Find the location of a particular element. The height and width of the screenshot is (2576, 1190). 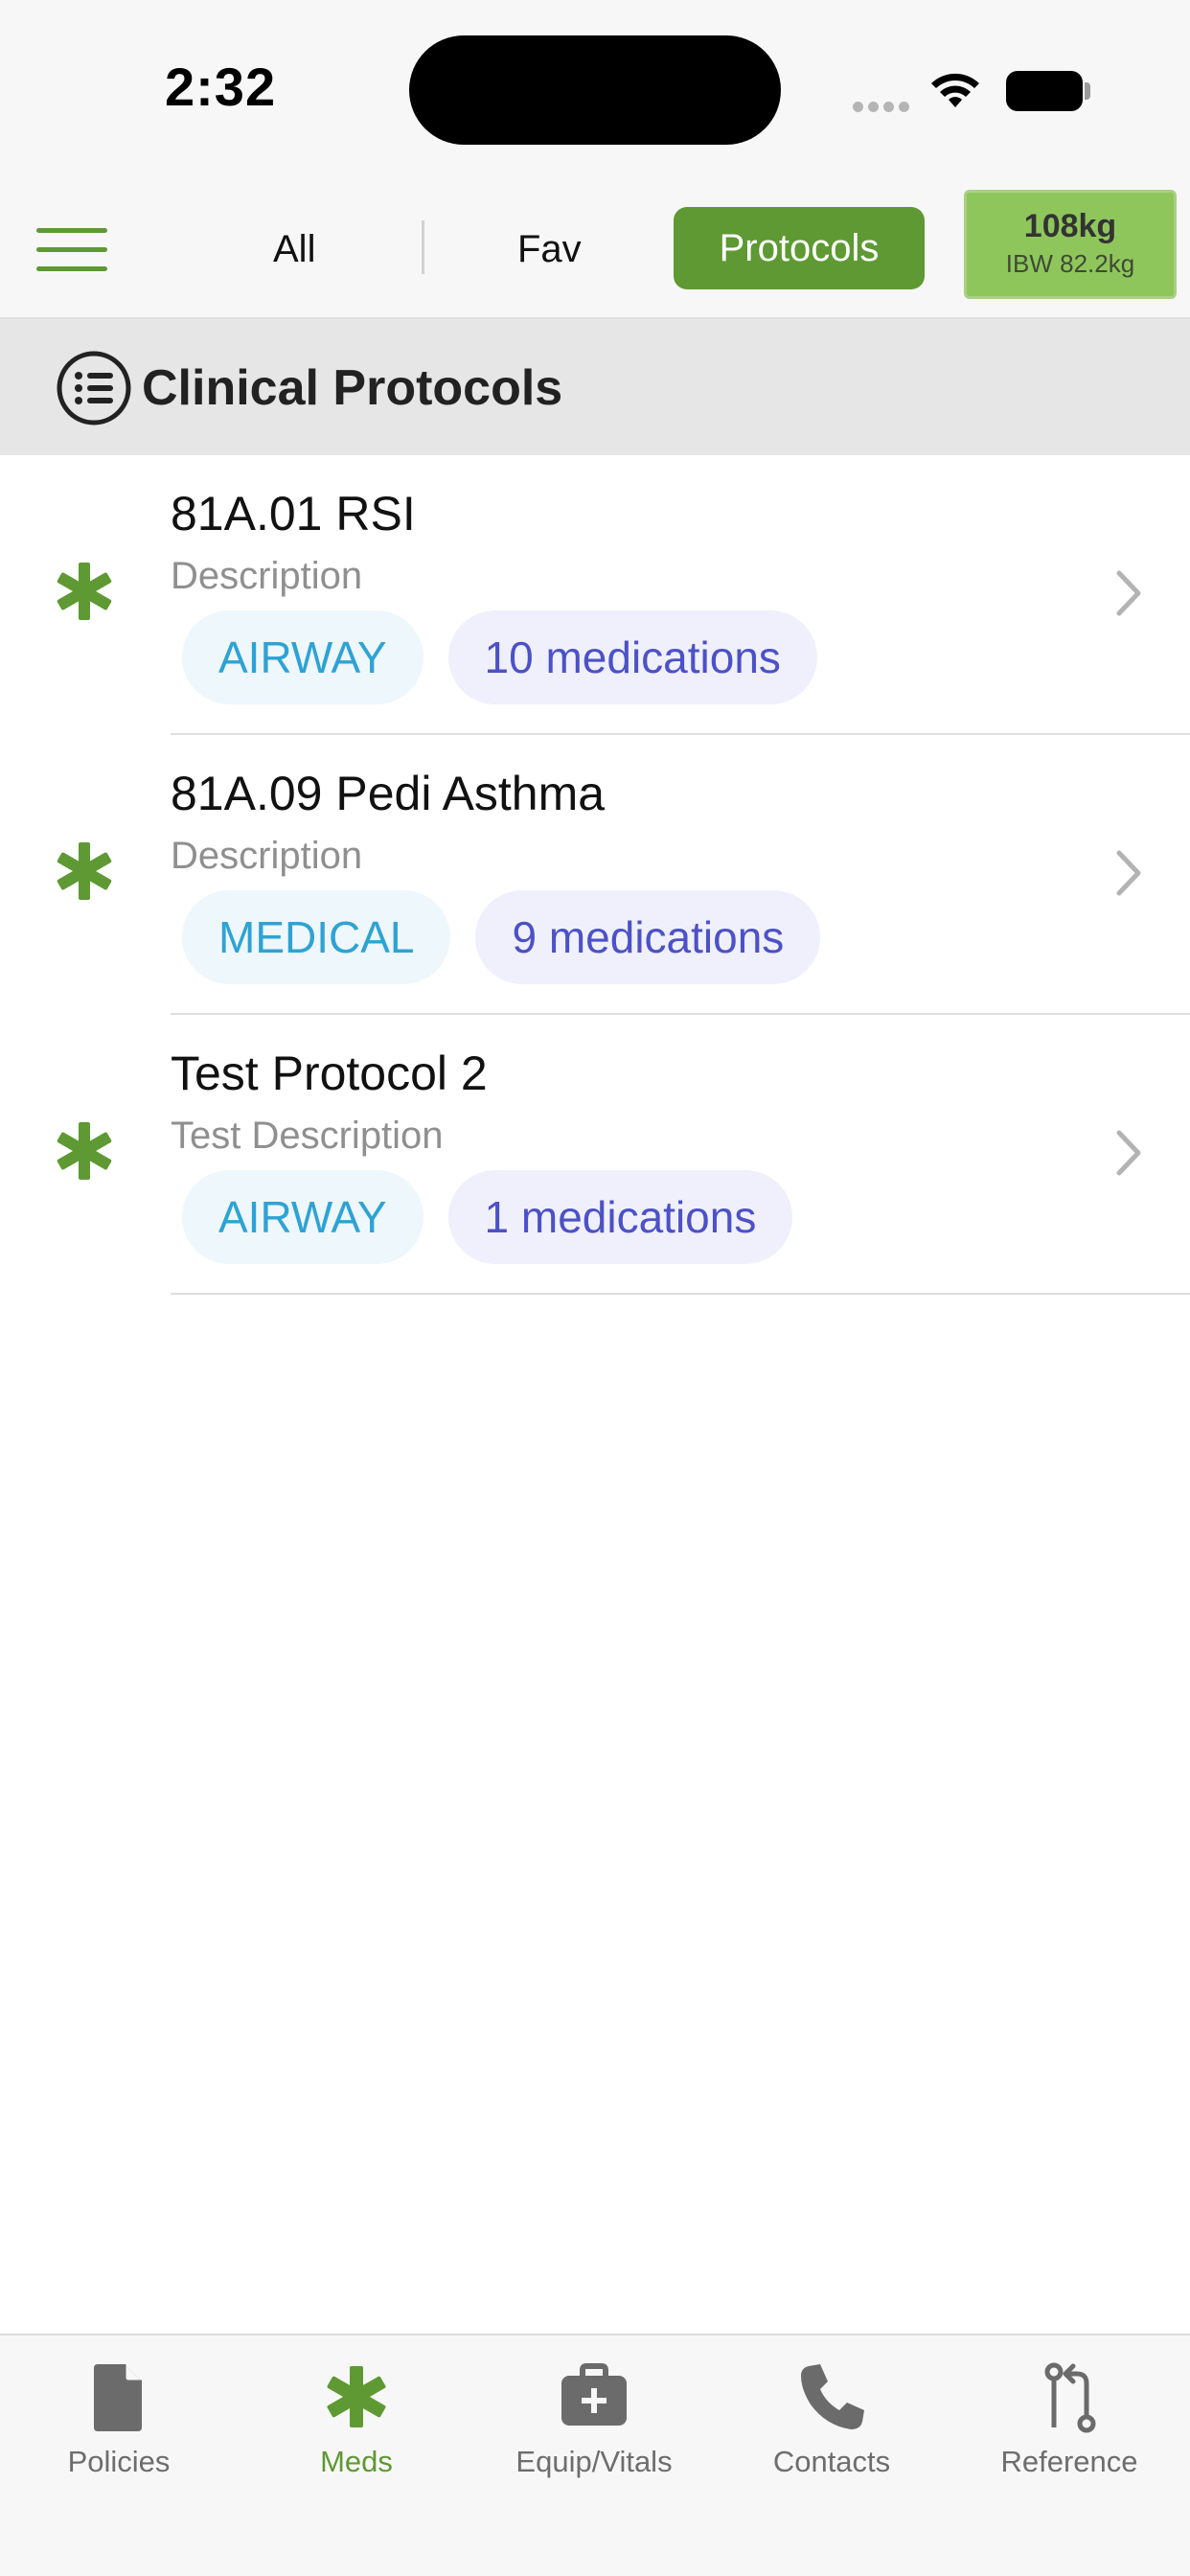

protocol-tags: MEDICAL 9 medications is located at coordinates (501, 937).